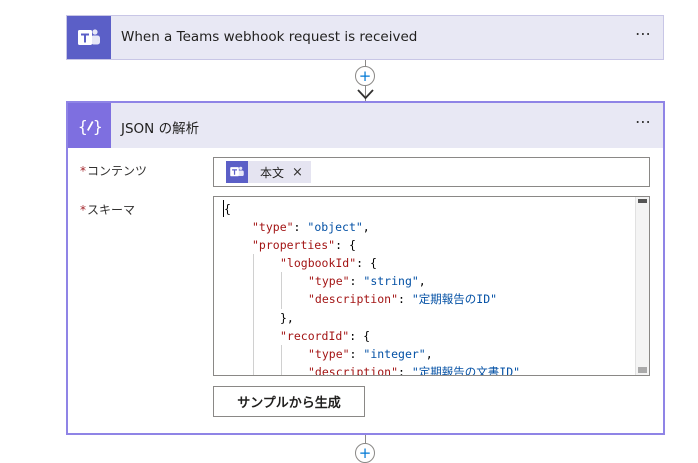 This screenshot has height=463, width=698. What do you see at coordinates (429, 227) in the screenshot?
I see `code-line: "type": "object",` at bounding box center [429, 227].